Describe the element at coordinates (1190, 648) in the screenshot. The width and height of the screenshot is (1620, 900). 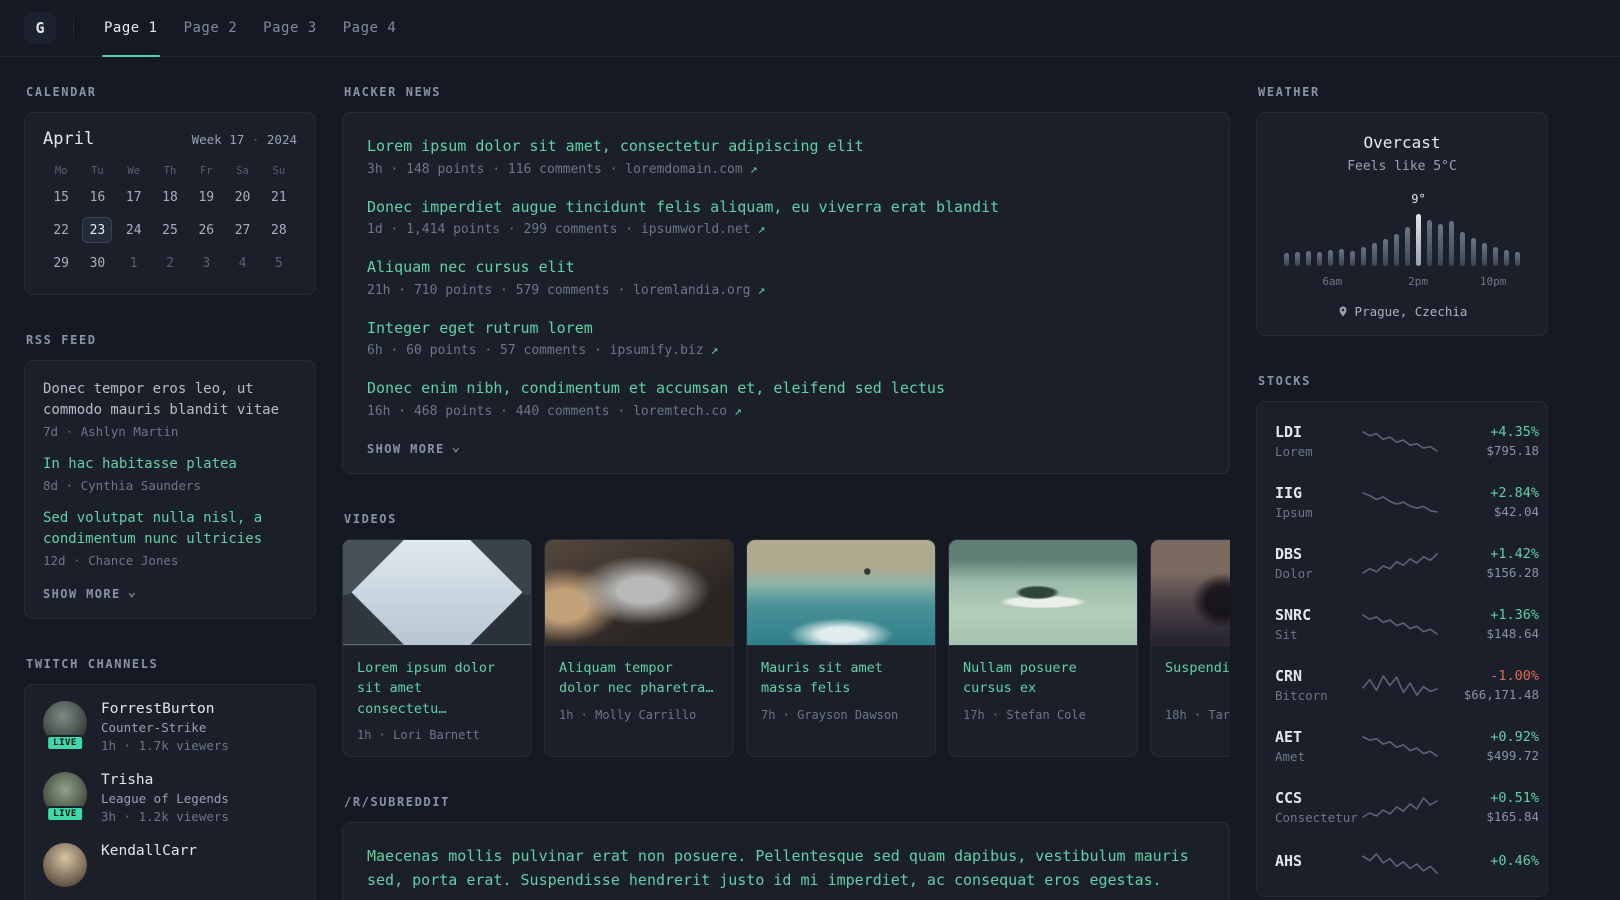
I see `video-card: Suspendisse diam 18h · Tara` at that location.